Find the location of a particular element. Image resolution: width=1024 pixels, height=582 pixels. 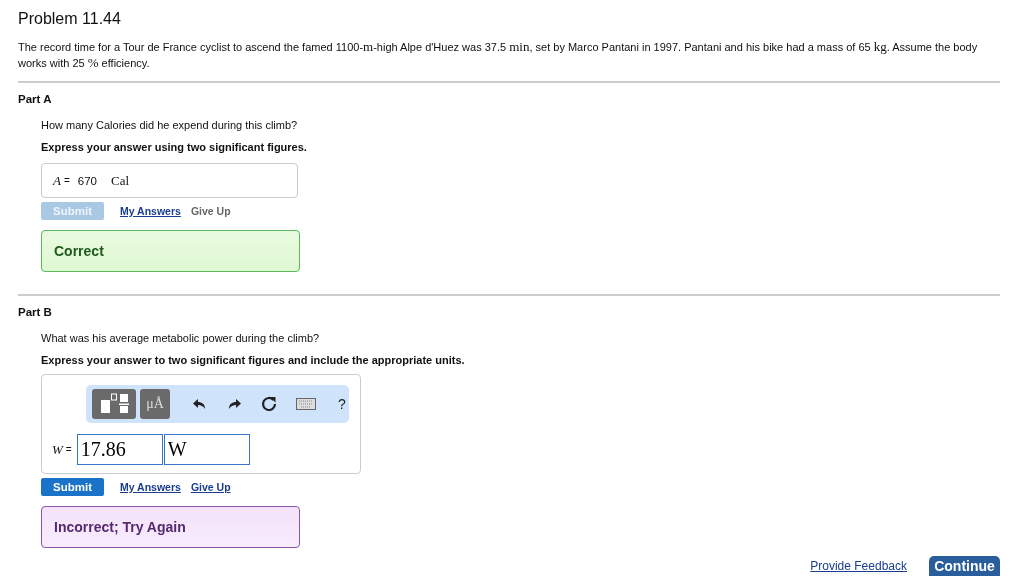

problem-text: The record time for a Tour de France cyclist to ascend the famed 1100-m-high Alpe d'Huez was 37.5 min, set by Marco Pantani in 1997. Pantani and his bike had a mass of 65 kg. Assume the body works with 25 % efficiency. is located at coordinates (498, 55).